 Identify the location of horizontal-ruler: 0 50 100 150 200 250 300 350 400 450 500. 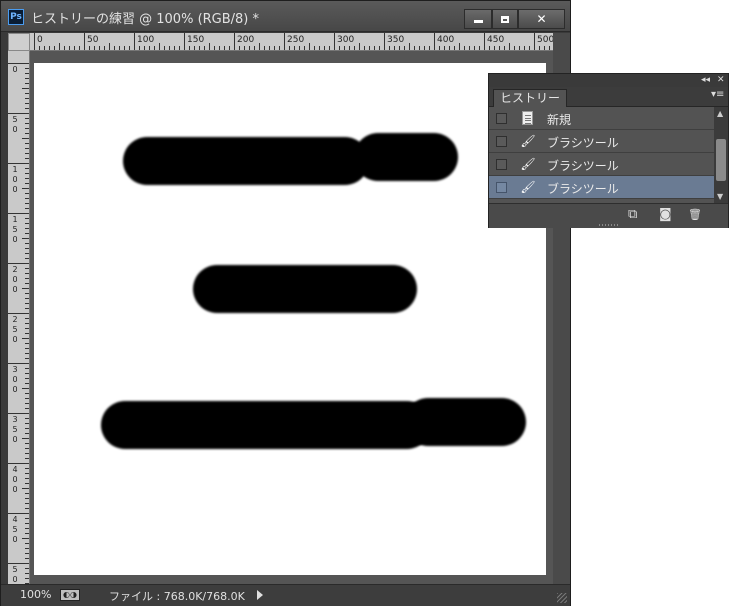
(291, 42).